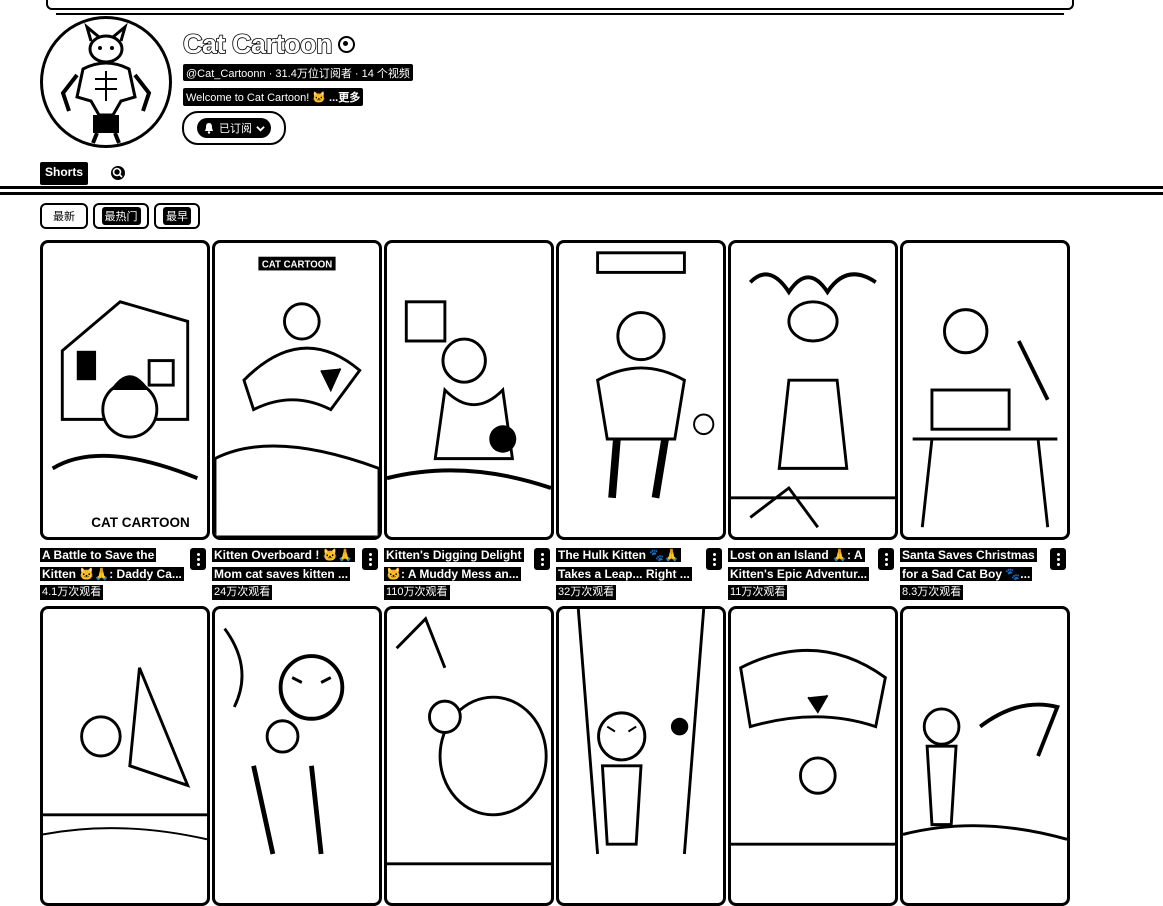 This screenshot has height=906, width=1163. I want to click on chip-label: 最热门, so click(121, 216).